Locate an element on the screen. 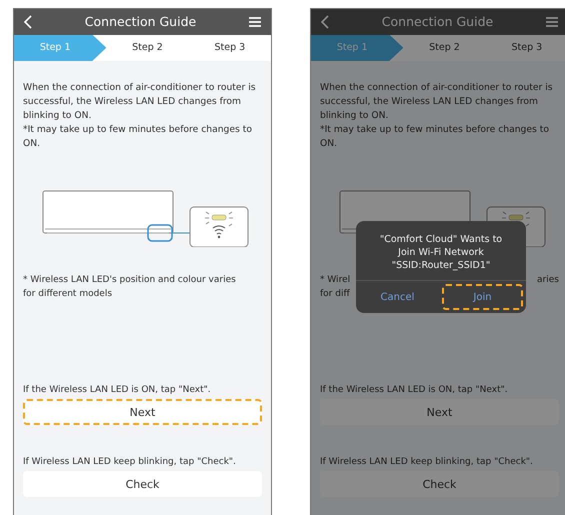 The width and height of the screenshot is (565, 515). dialog-message: "Comfort Cloud" Wants to Join Wi-Fi Network "SSID:Router_SSID1" is located at coordinates (441, 253).